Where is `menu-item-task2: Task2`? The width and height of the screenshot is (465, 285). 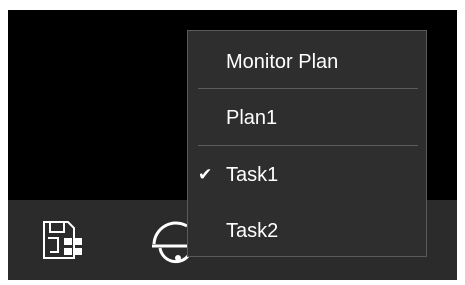
menu-item-task2: Task2 is located at coordinates (307, 231).